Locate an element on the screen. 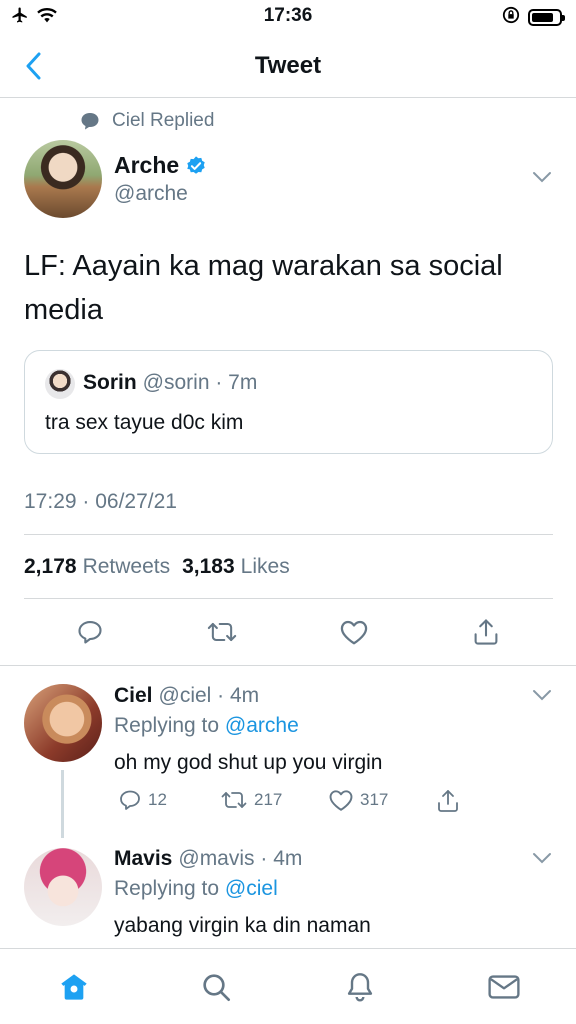 Image resolution: width=576 pixels, height=1024 pixels. speech-bubble-icon is located at coordinates (90, 121).